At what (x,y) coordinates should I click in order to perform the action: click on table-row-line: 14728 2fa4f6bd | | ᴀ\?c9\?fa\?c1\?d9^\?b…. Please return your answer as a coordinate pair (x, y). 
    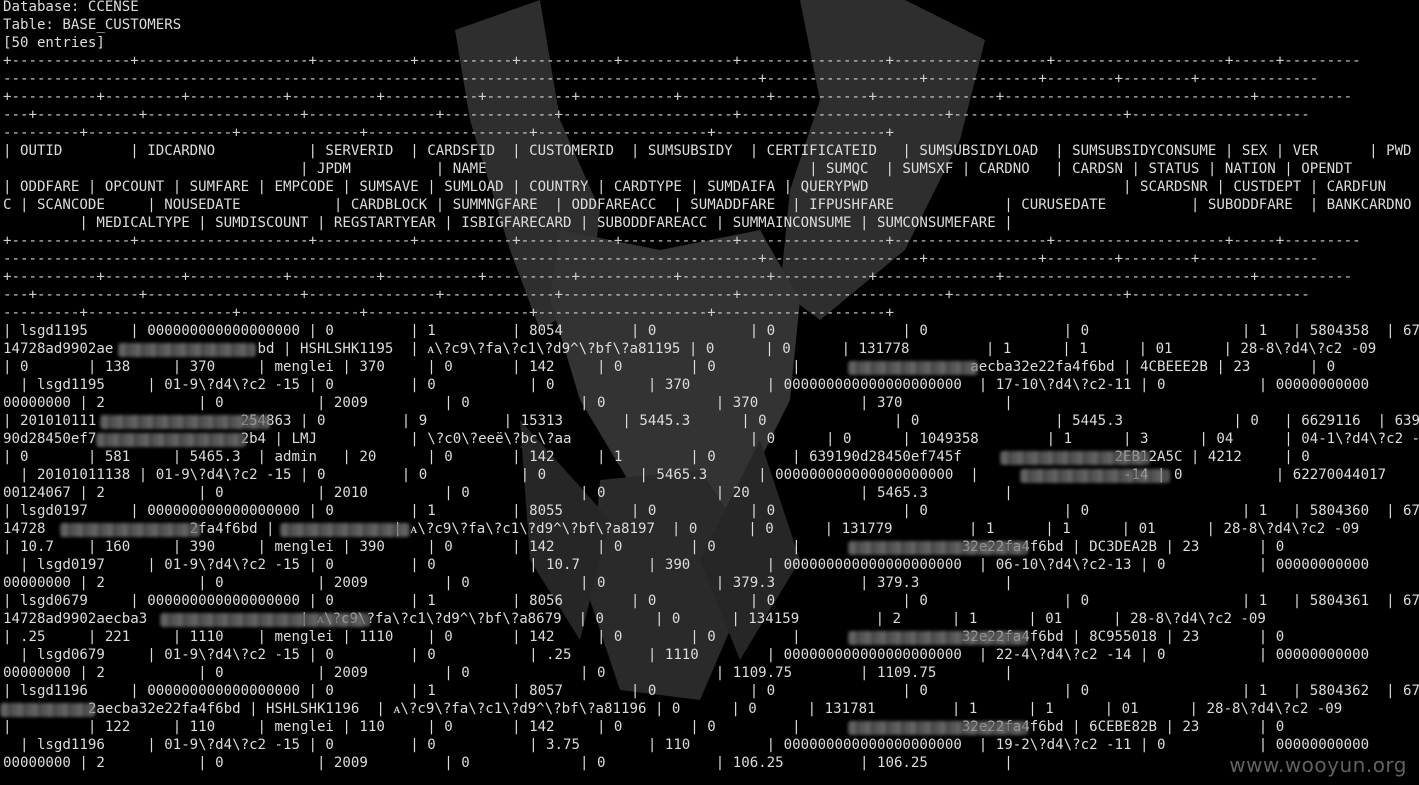
    Looking at the image, I should click on (681, 529).